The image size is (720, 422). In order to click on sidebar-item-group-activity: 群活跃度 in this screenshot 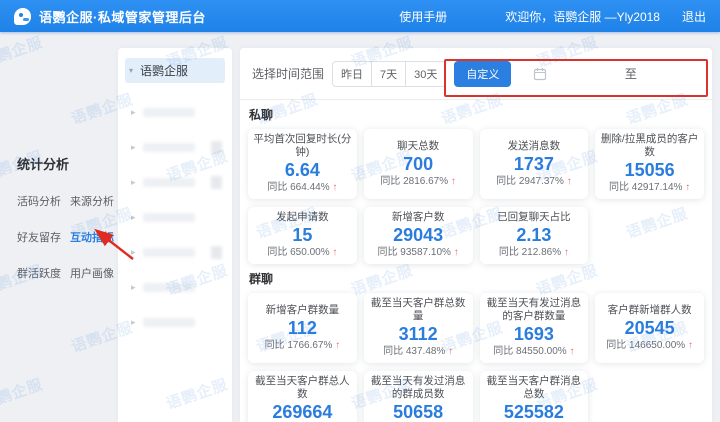, I will do `click(39, 273)`.